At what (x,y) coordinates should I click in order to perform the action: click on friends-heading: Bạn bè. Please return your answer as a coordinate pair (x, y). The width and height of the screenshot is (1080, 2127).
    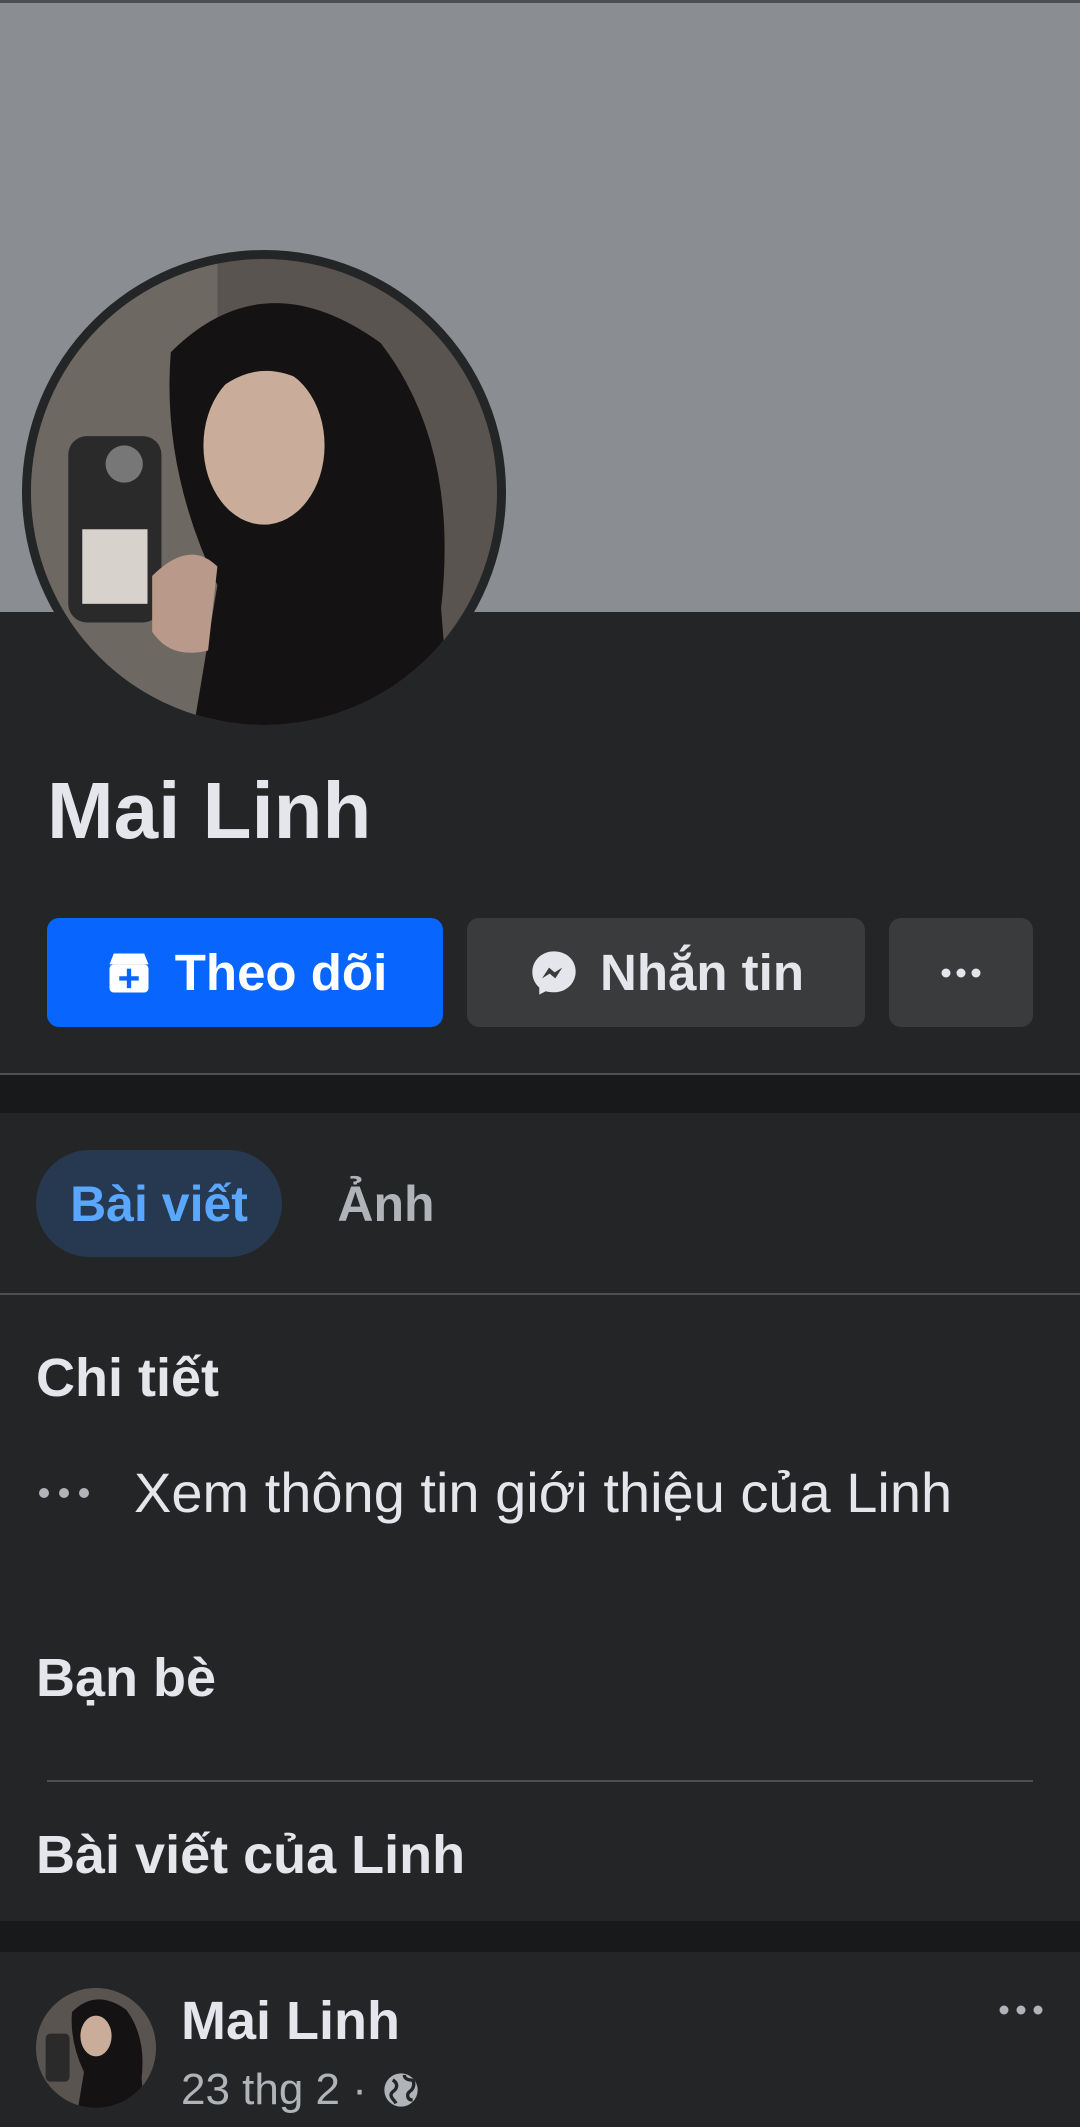
    Looking at the image, I should click on (126, 1678).